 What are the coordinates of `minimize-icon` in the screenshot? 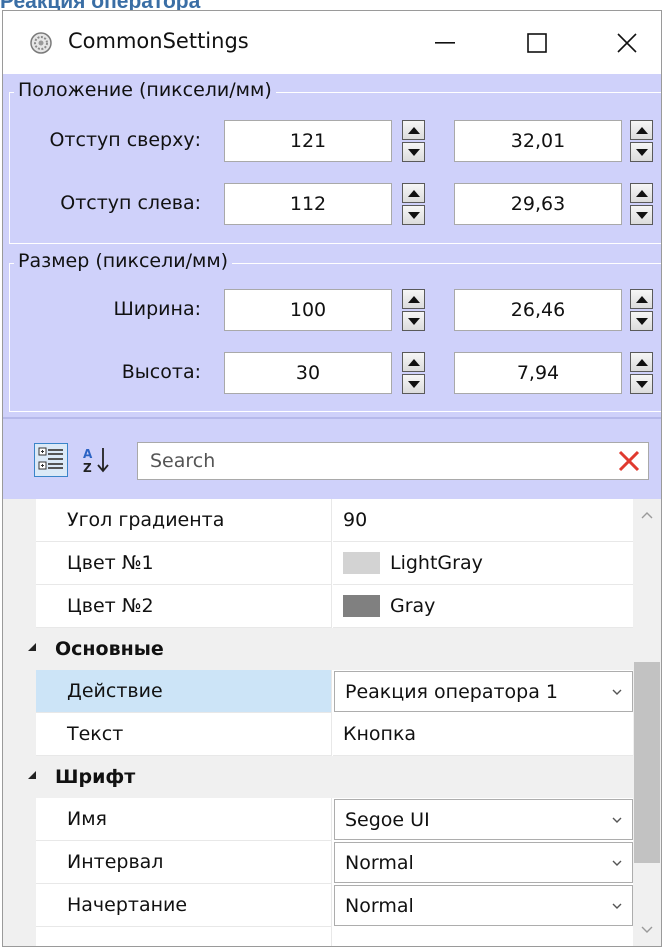 It's located at (445, 43).